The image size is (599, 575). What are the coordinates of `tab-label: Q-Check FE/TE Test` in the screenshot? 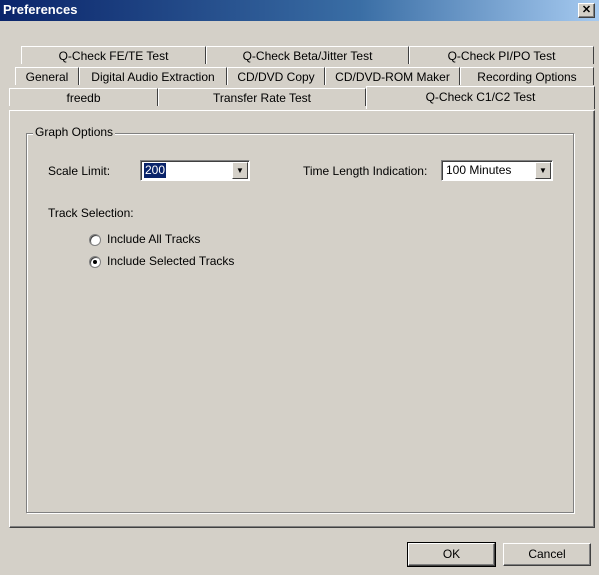 It's located at (113, 56).